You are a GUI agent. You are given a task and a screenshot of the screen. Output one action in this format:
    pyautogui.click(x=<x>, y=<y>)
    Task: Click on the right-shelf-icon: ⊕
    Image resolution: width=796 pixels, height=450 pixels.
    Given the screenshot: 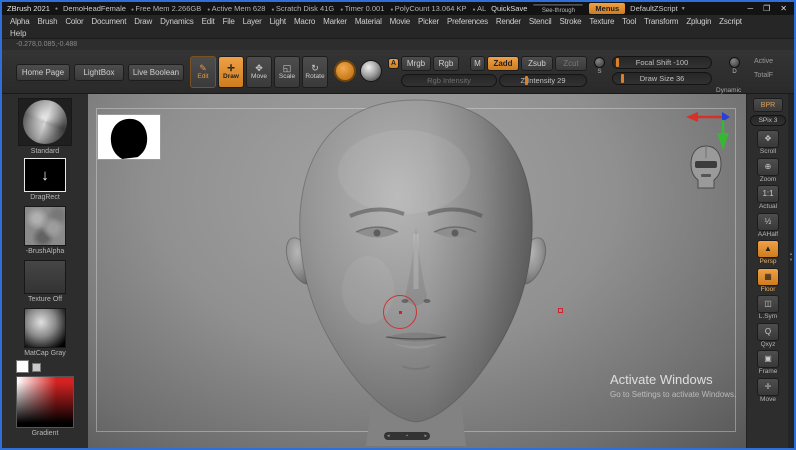 What is the action you would take?
    pyautogui.click(x=768, y=166)
    